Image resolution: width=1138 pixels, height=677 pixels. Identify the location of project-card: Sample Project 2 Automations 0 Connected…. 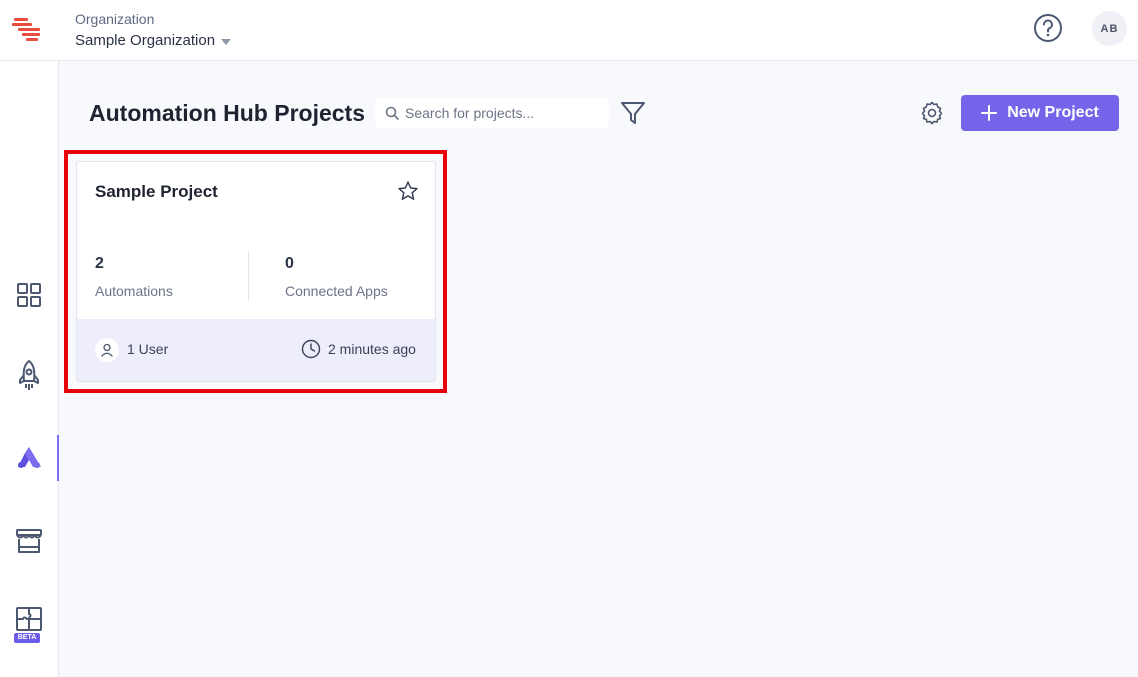
(256, 271).